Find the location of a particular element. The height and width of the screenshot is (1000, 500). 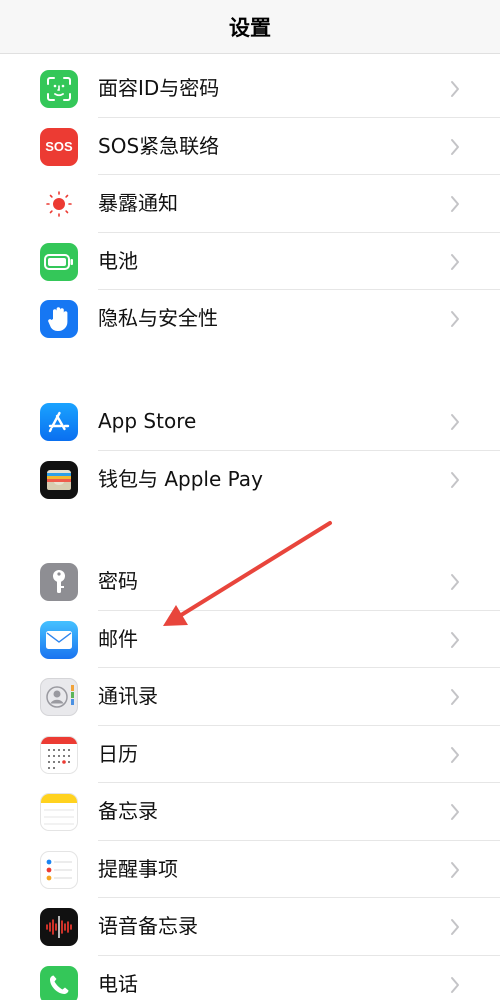

settings-row-label: 暴露通知 is located at coordinates (138, 203).